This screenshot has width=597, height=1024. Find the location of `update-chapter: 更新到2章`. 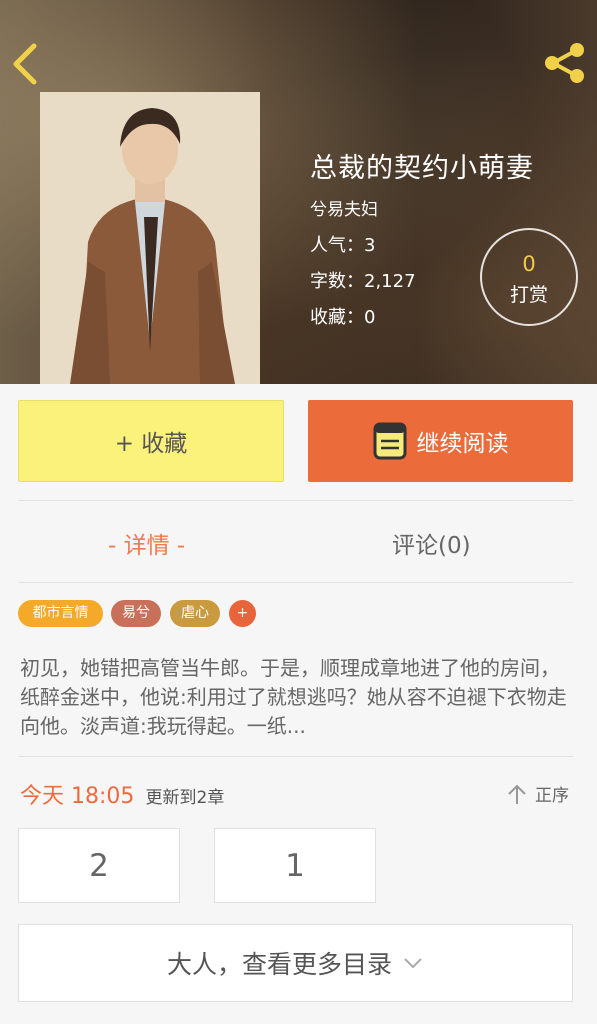

update-chapter: 更新到2章 is located at coordinates (185, 798).